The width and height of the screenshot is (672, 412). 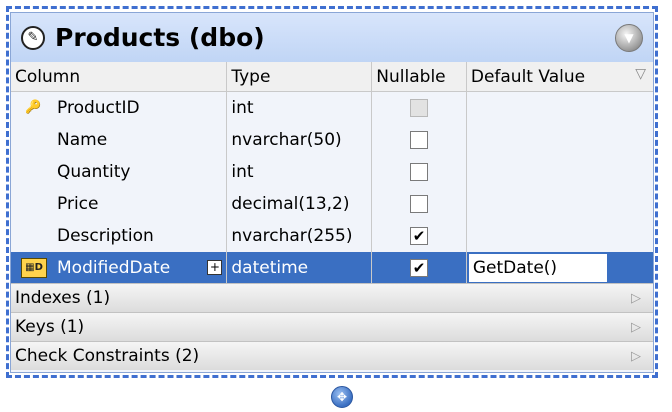 What do you see at coordinates (50, 327) in the screenshot?
I see `section-label: Keys (1)` at bounding box center [50, 327].